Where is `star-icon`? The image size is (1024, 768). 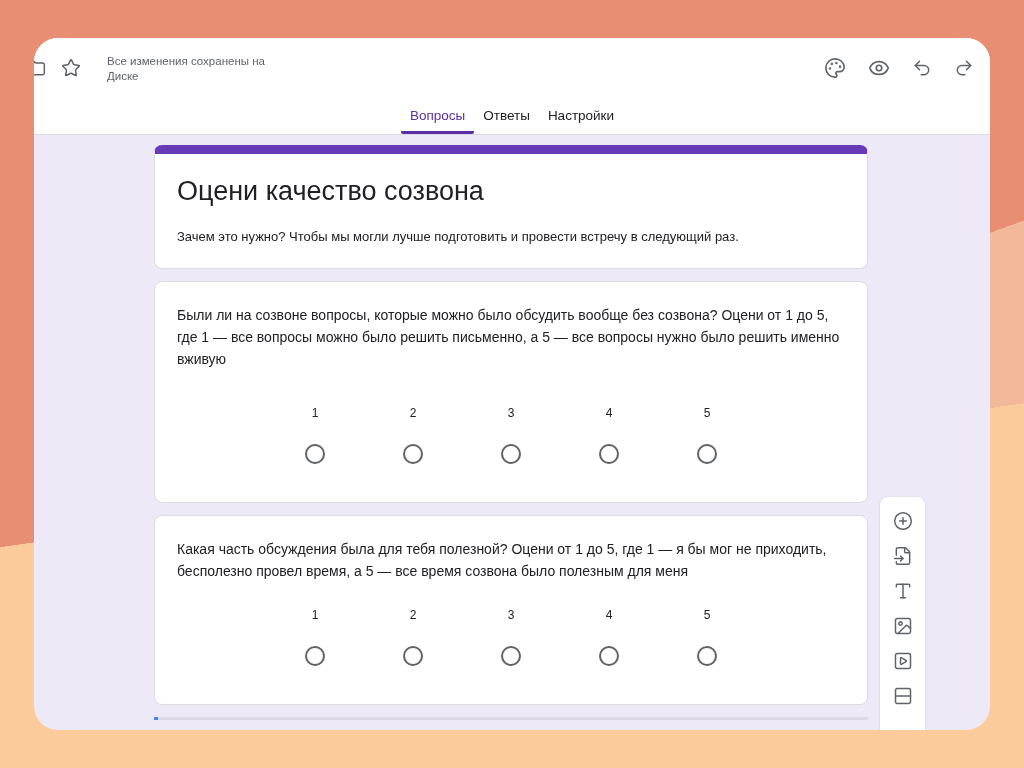
star-icon is located at coordinates (71, 68).